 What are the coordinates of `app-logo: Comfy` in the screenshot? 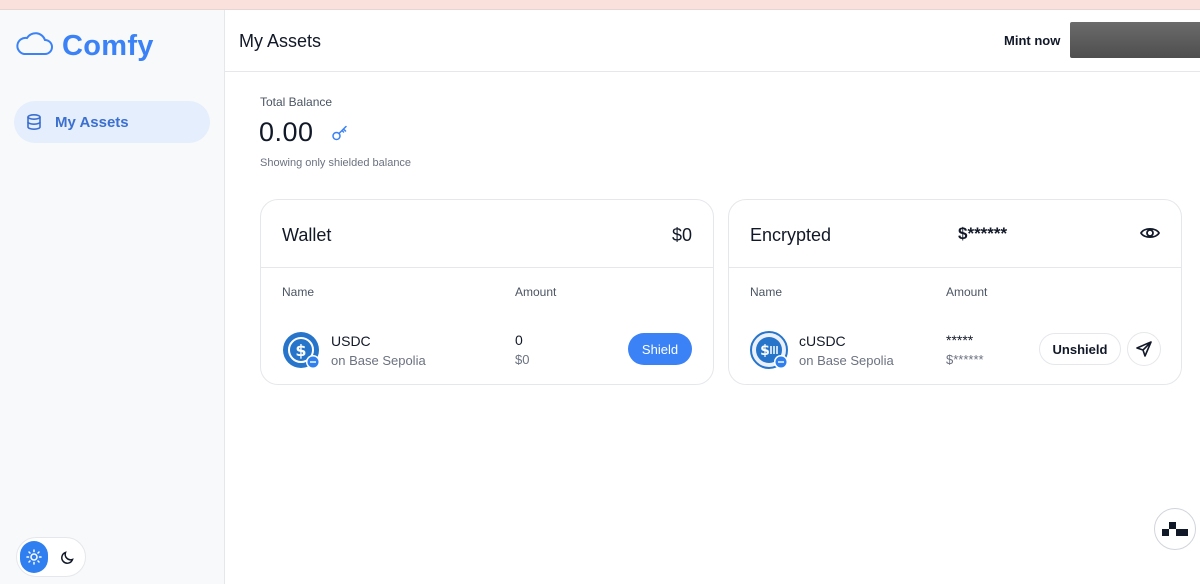 It's located at (84, 46).